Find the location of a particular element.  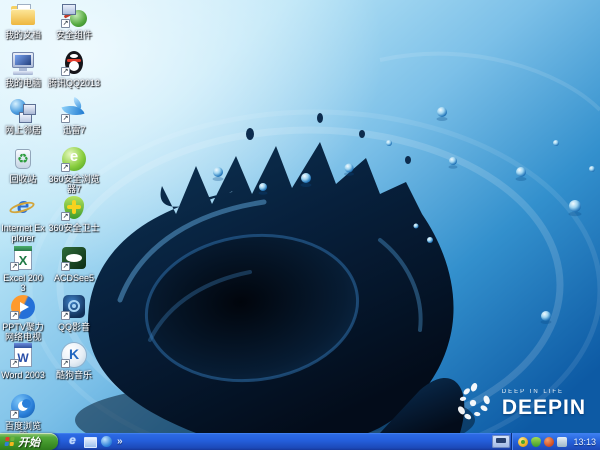

icon-label: 安全组件 is located at coordinates (73, 35).